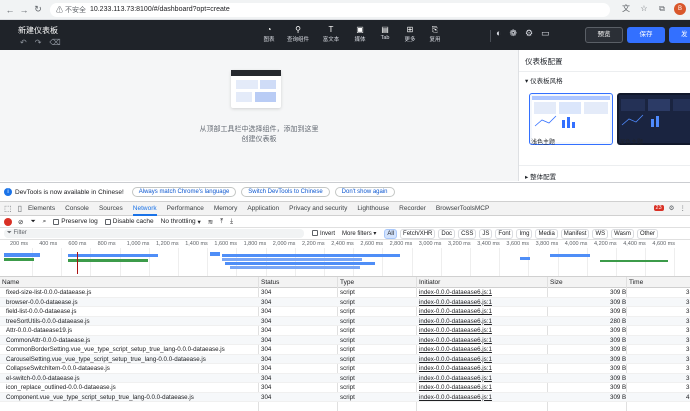  I want to click on tab-recorder: Recorder, so click(412, 208).